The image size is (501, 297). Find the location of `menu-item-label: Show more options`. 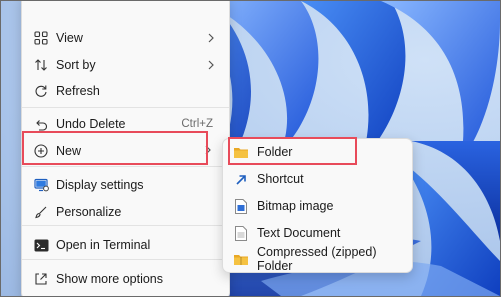

menu-item-label: Show more options is located at coordinates (110, 279).